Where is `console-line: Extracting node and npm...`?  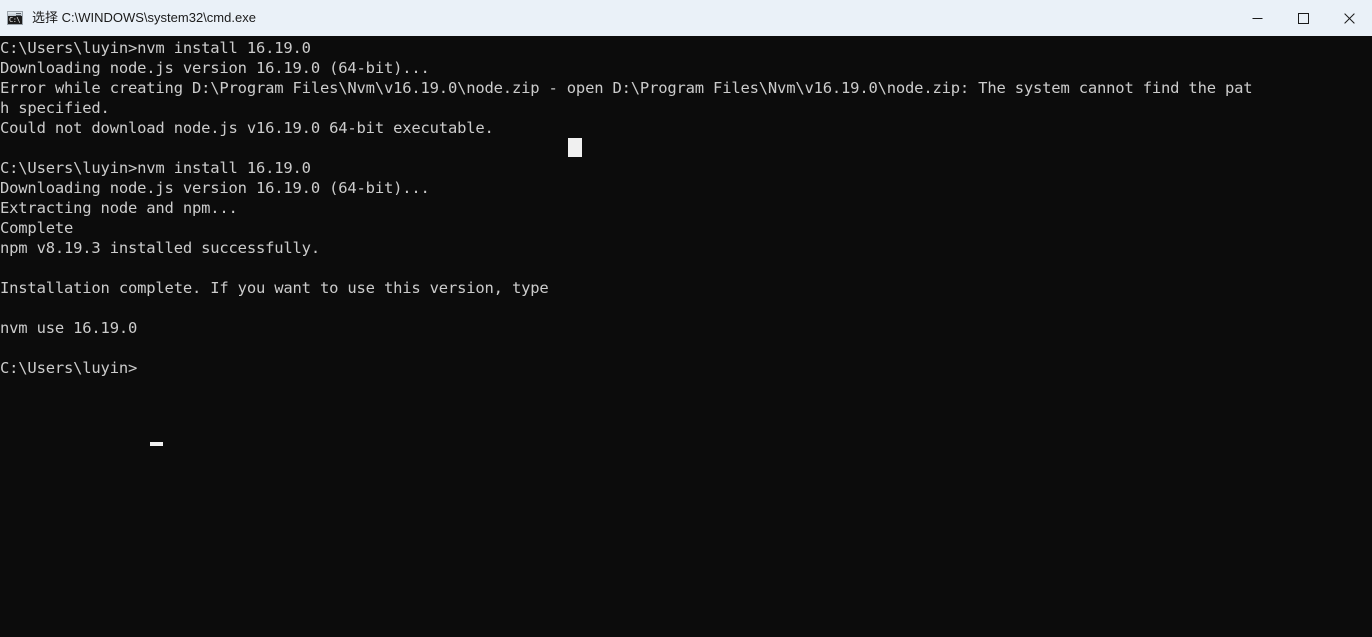 console-line: Extracting node and npm... is located at coordinates (119, 208).